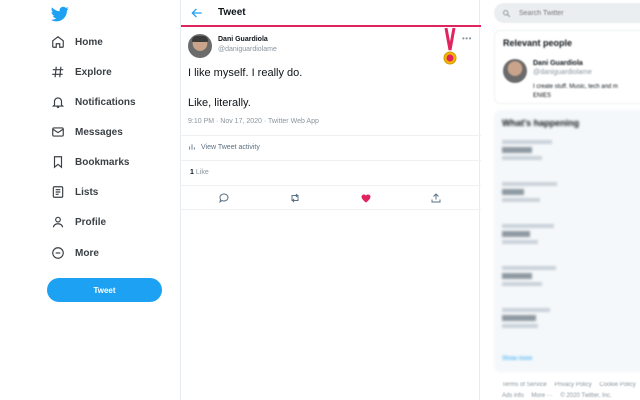 Image resolution: width=640 pixels, height=400 pixels. I want to click on activity-label: View Tweet activity, so click(230, 147).